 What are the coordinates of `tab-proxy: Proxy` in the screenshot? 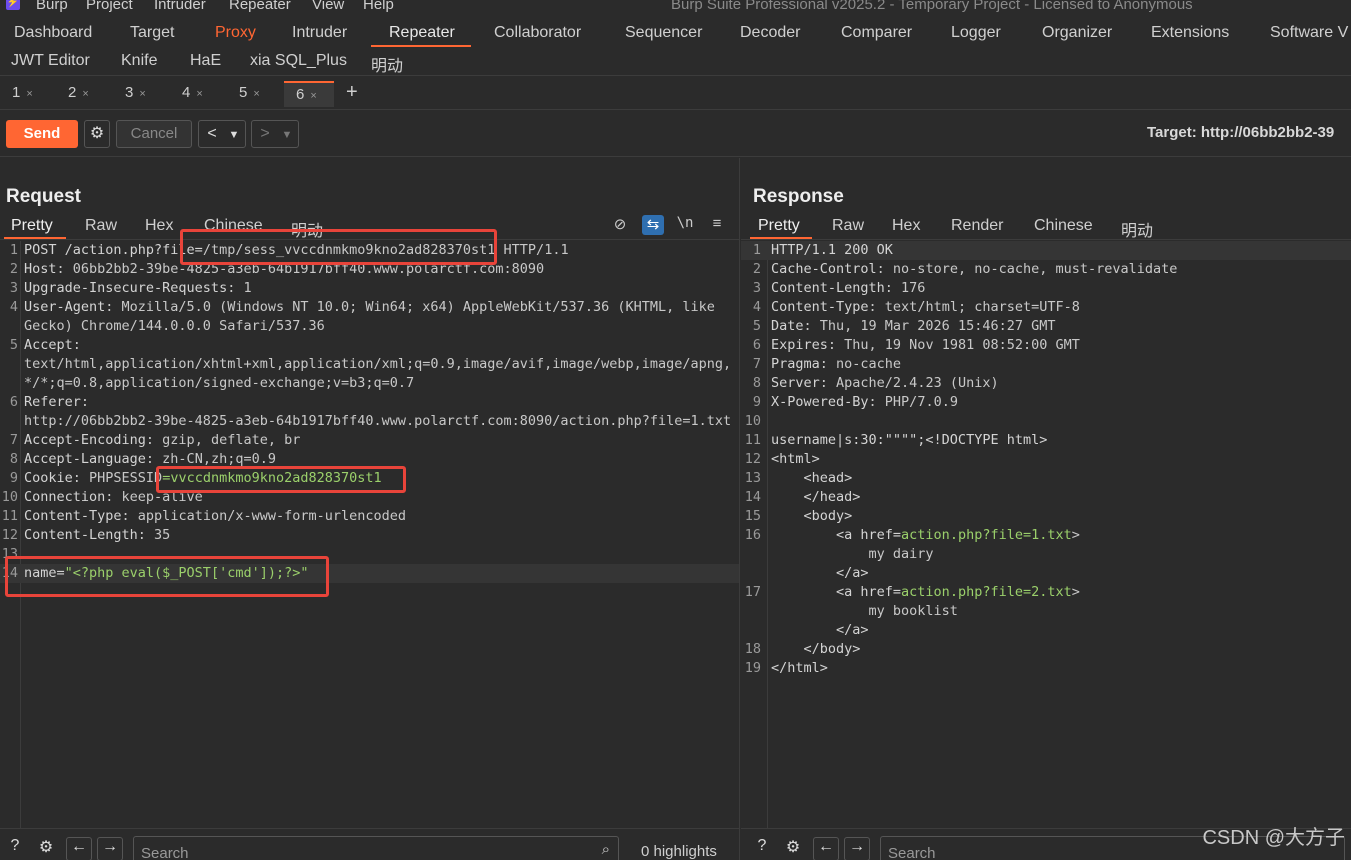 It's located at (235, 33).